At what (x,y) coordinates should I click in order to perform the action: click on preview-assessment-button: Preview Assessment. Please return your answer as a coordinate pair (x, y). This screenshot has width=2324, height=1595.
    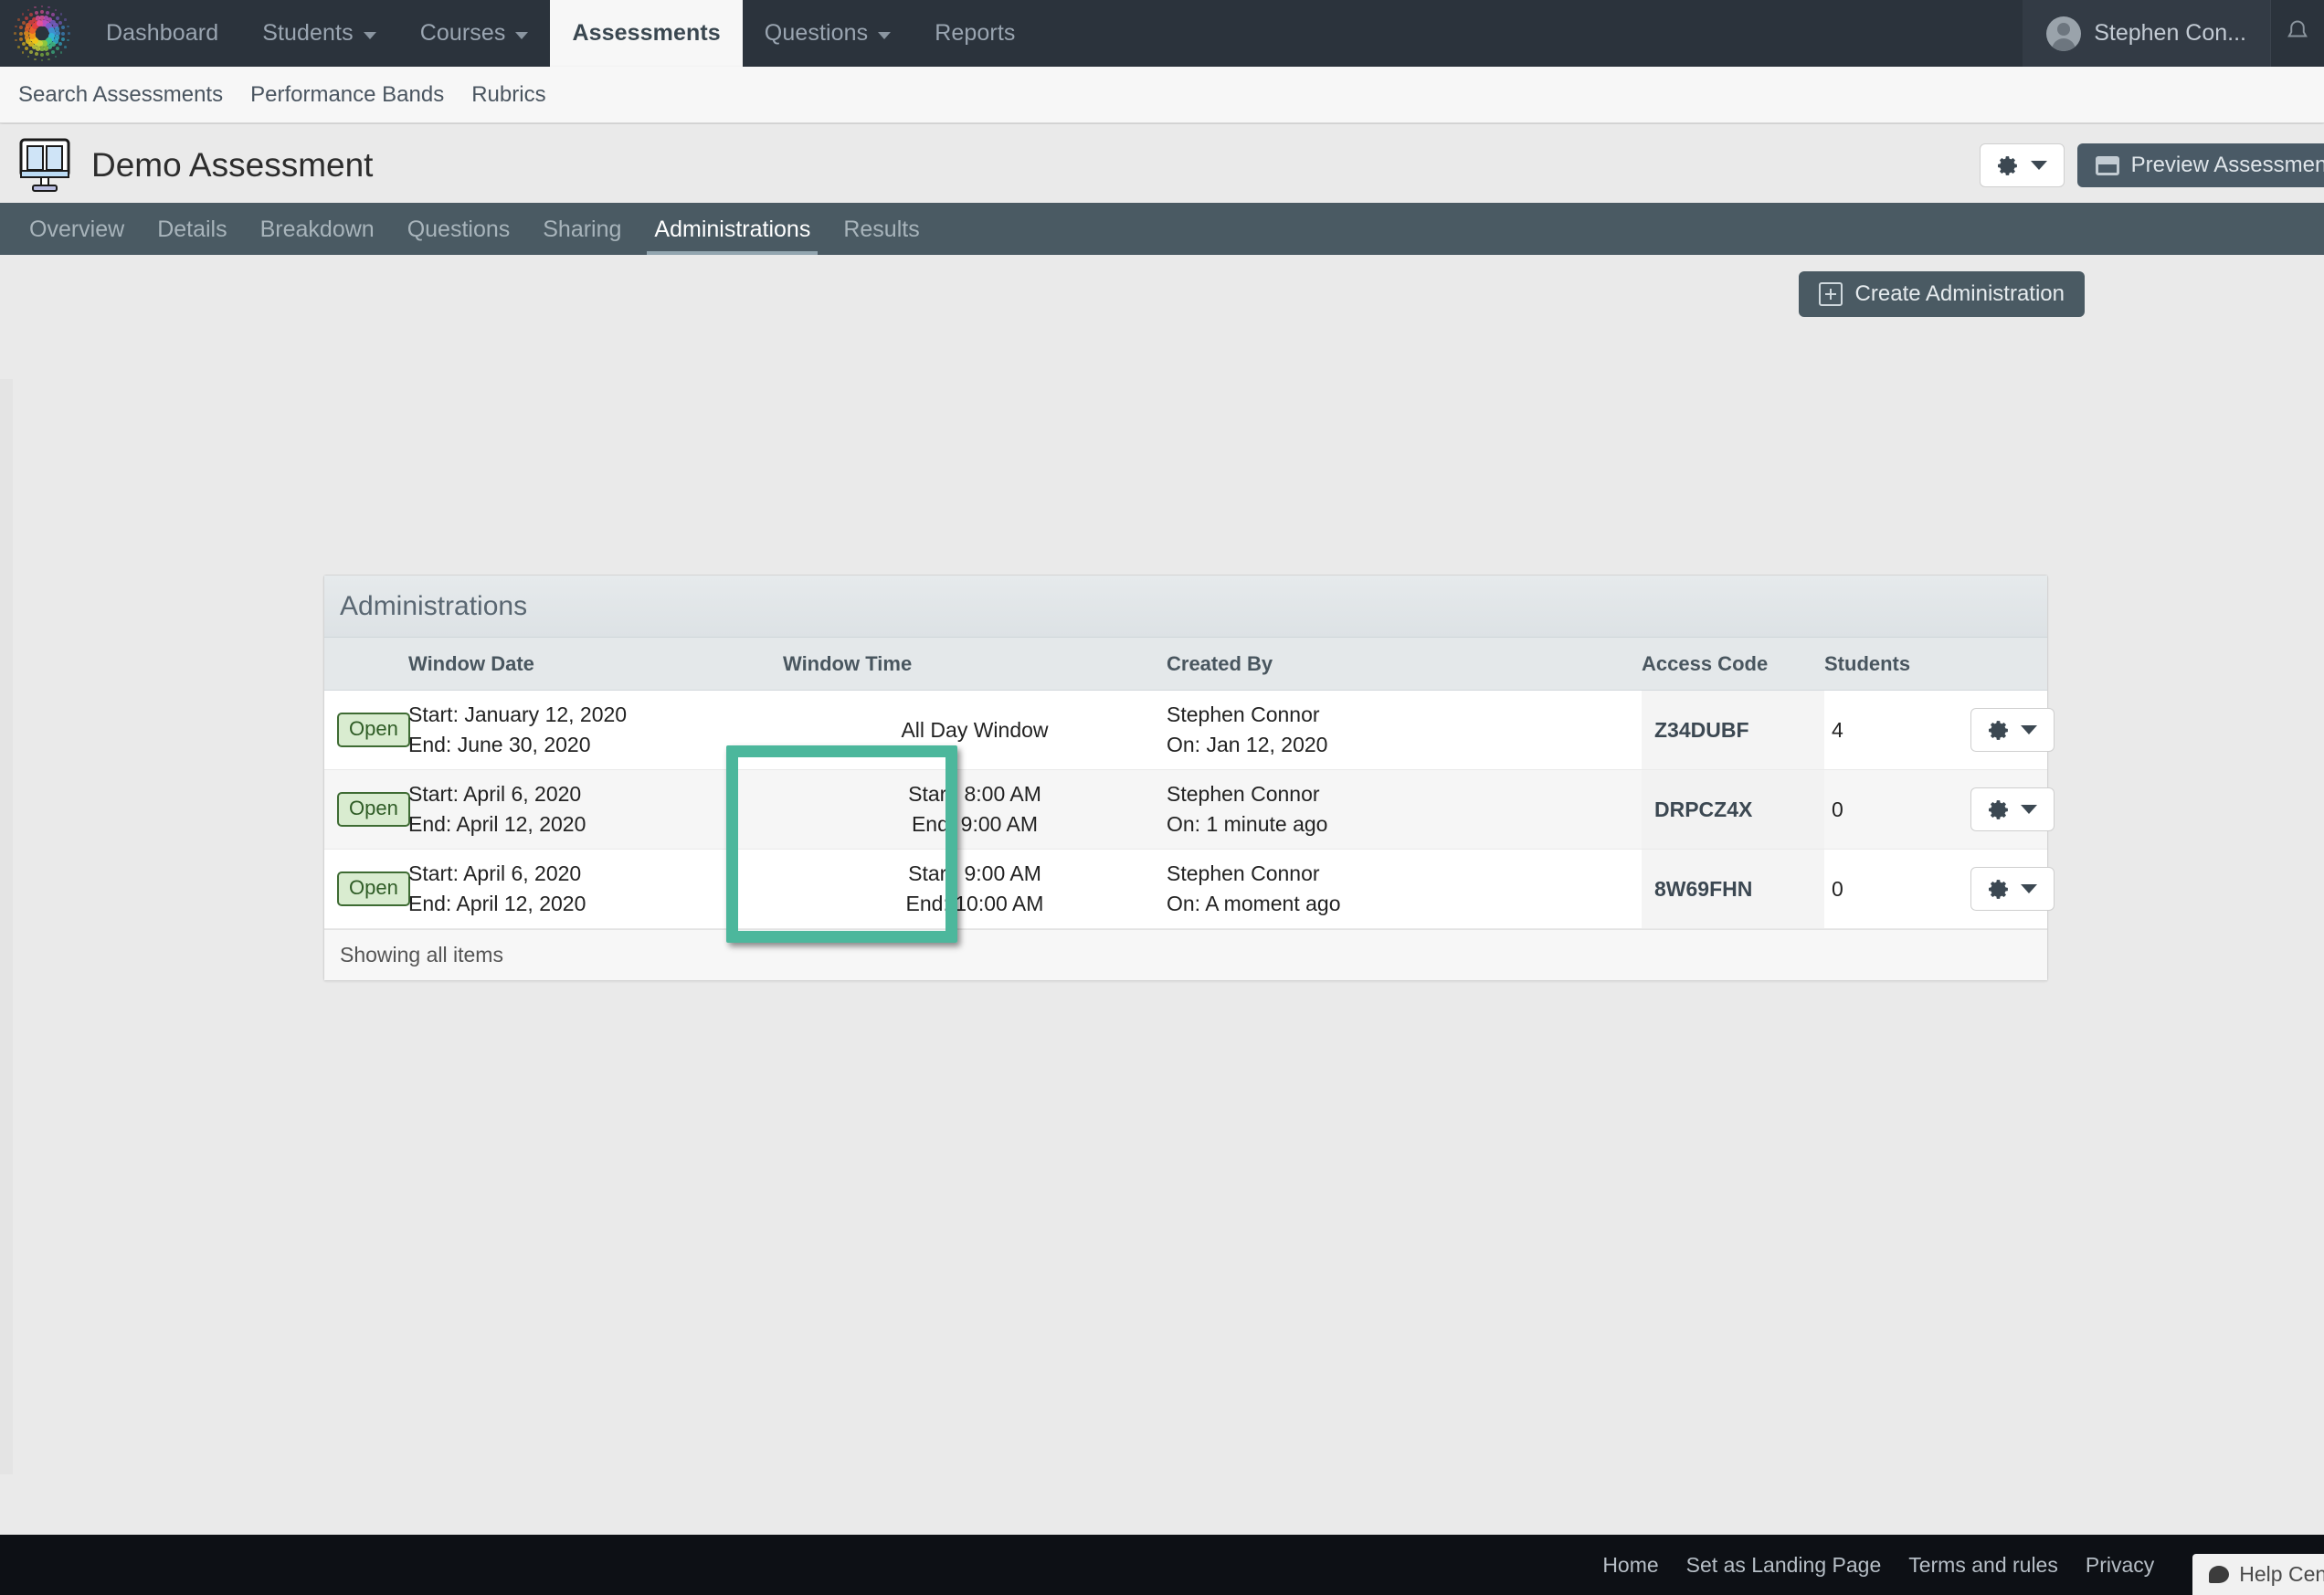
    Looking at the image, I should click on (2200, 165).